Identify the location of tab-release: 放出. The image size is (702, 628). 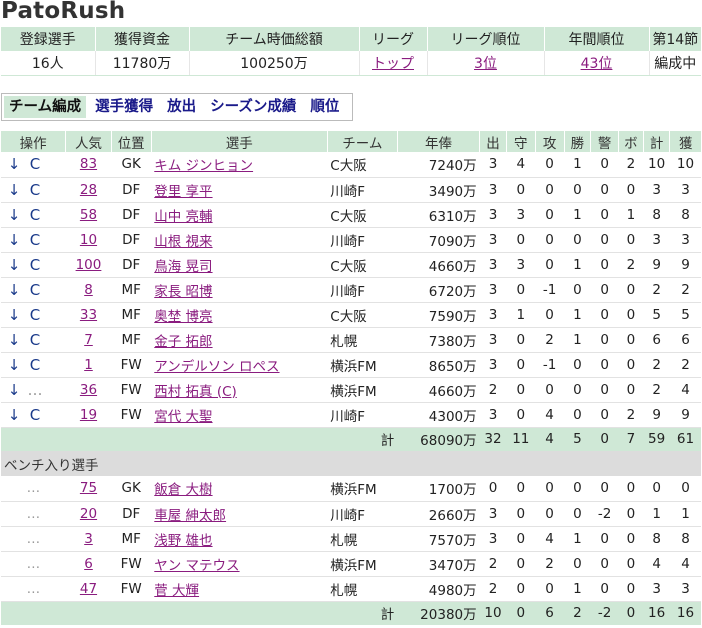
(181, 107).